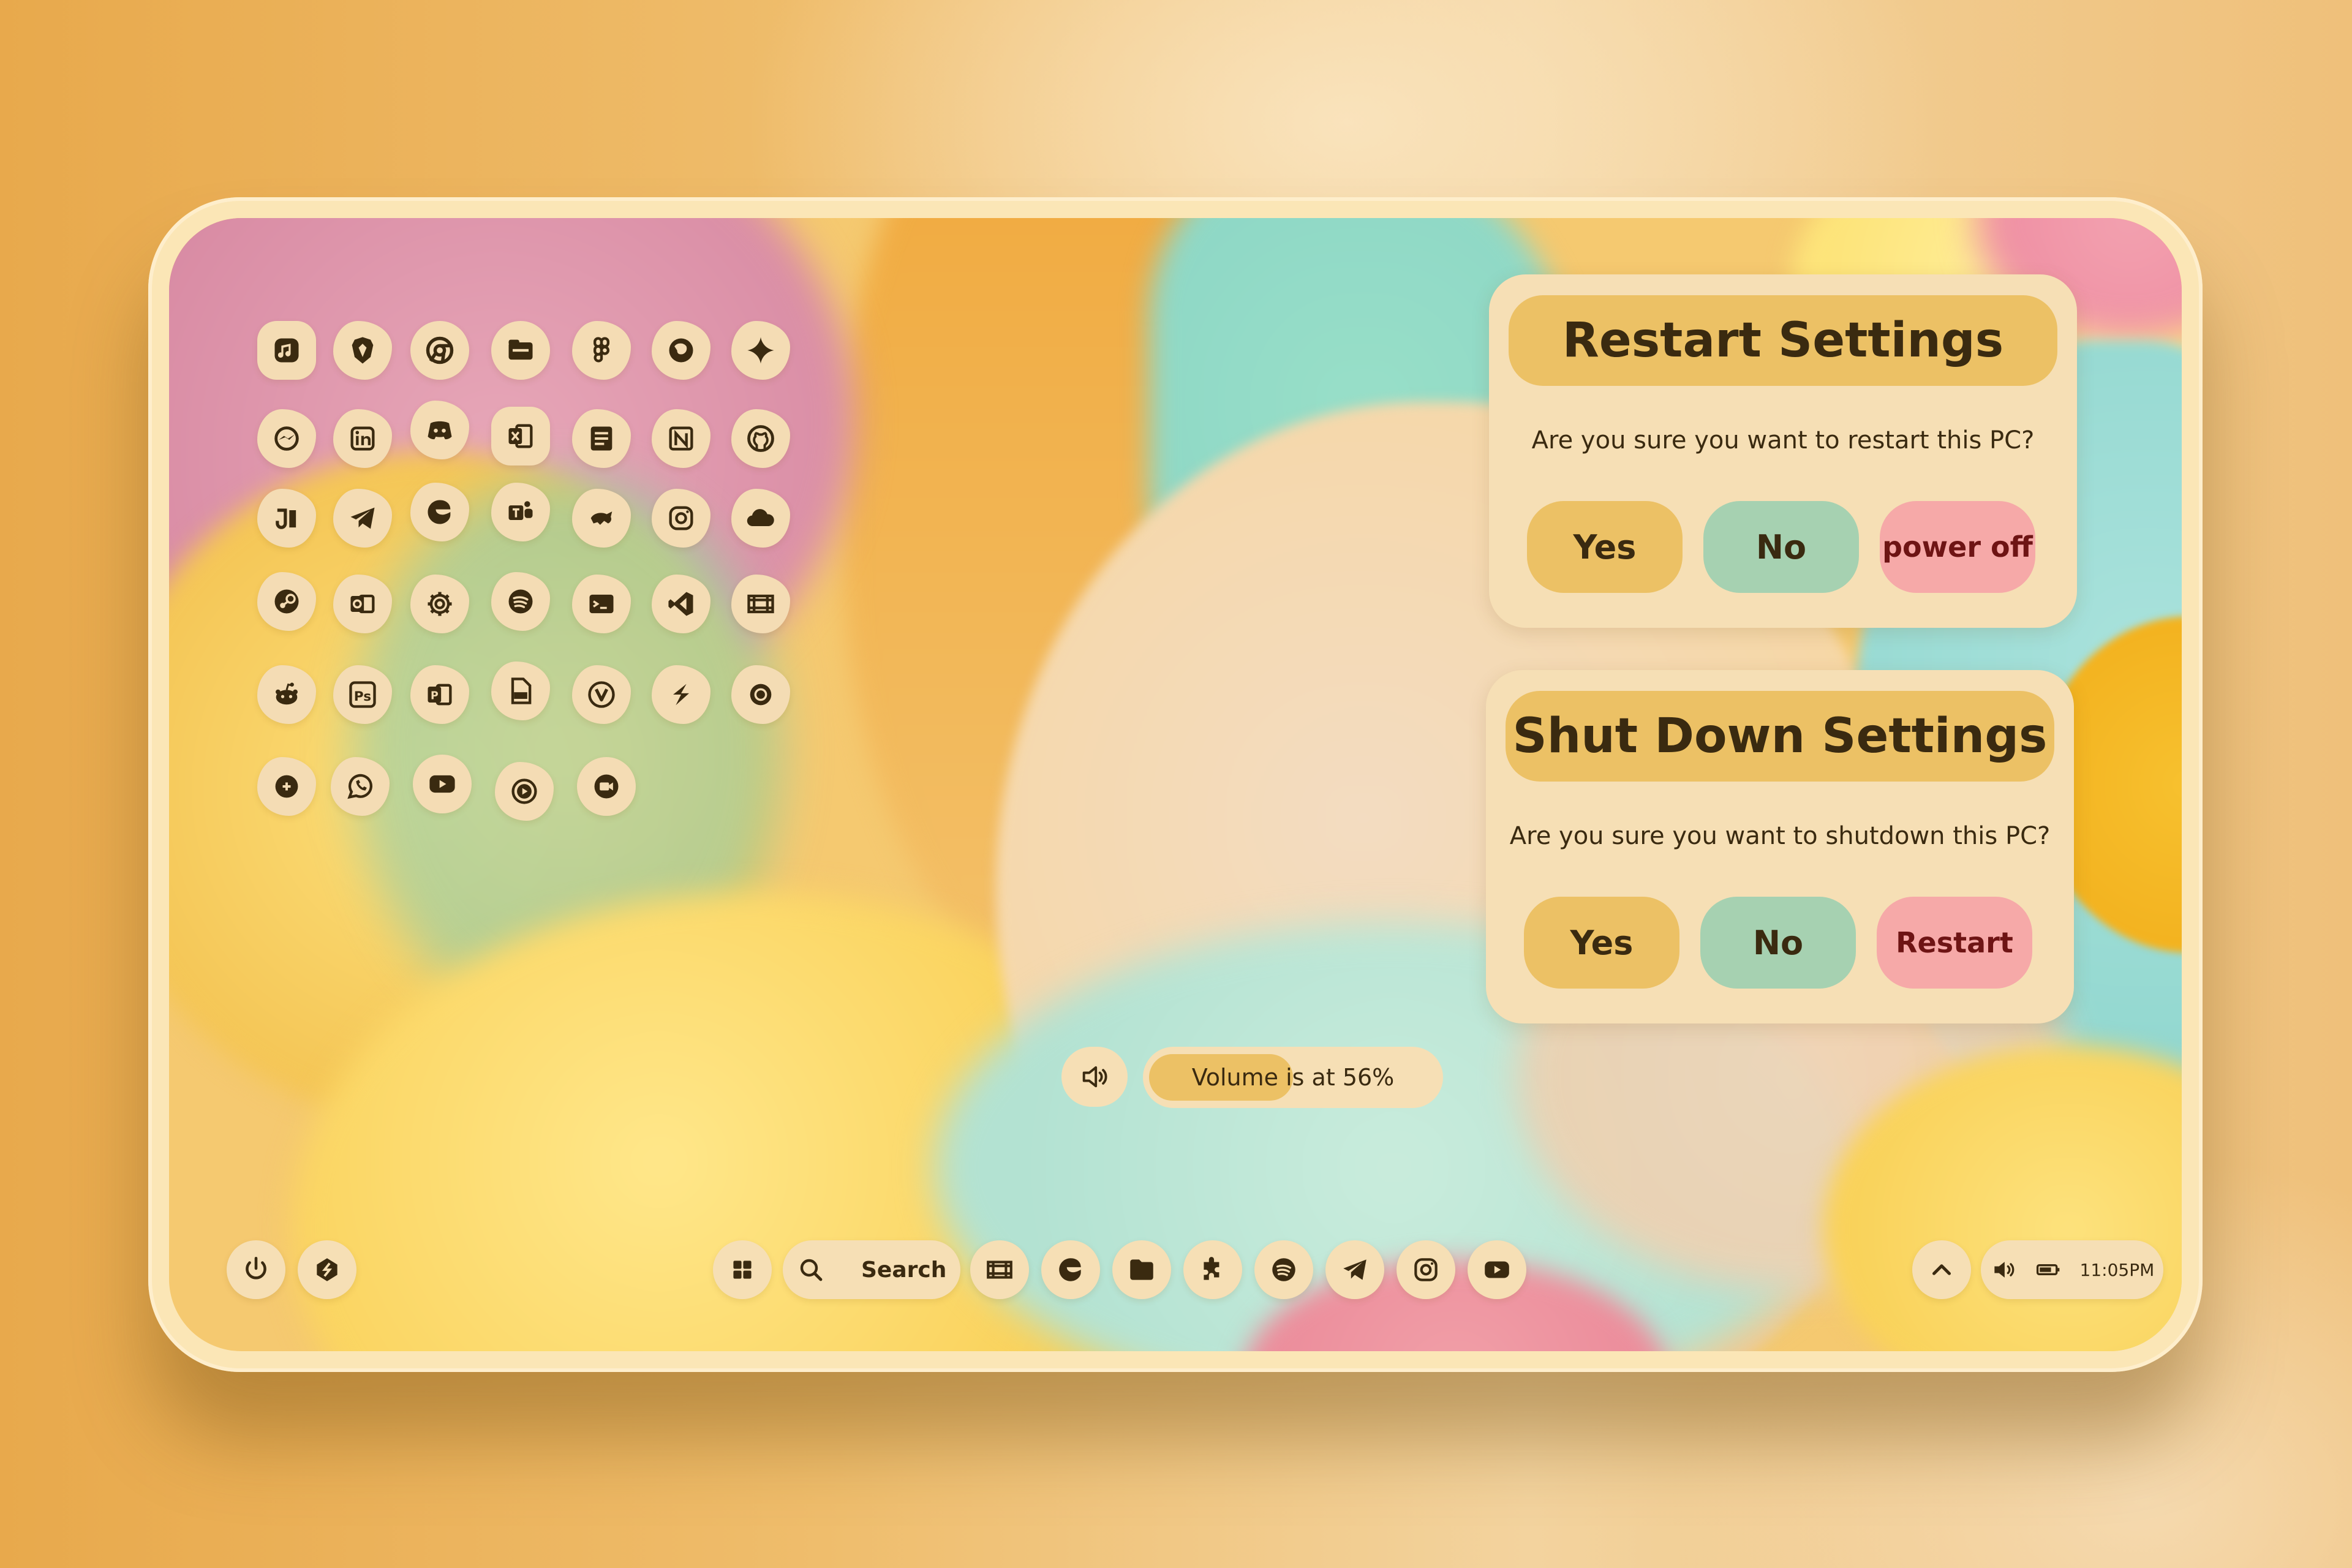  I want to click on chrome-icon, so click(439, 351).